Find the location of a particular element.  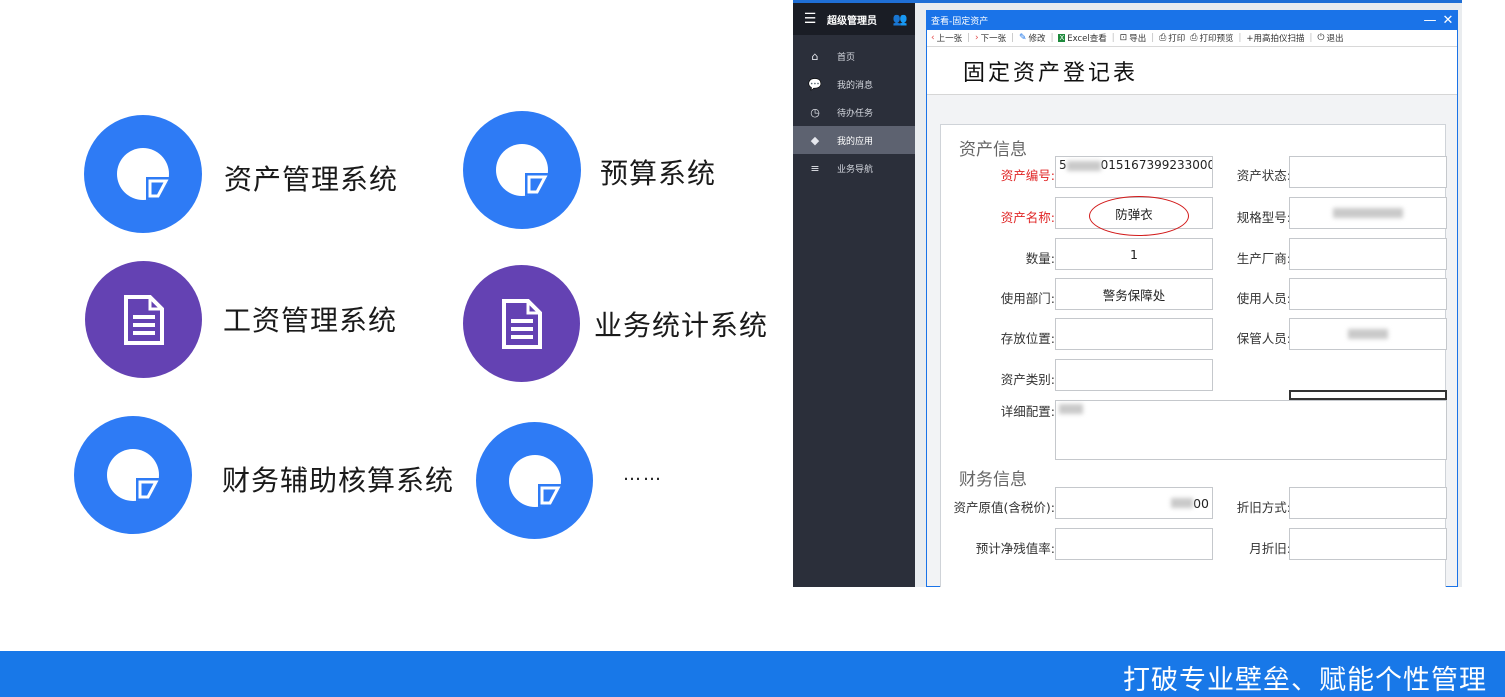

residual-rate-field is located at coordinates (1134, 544).